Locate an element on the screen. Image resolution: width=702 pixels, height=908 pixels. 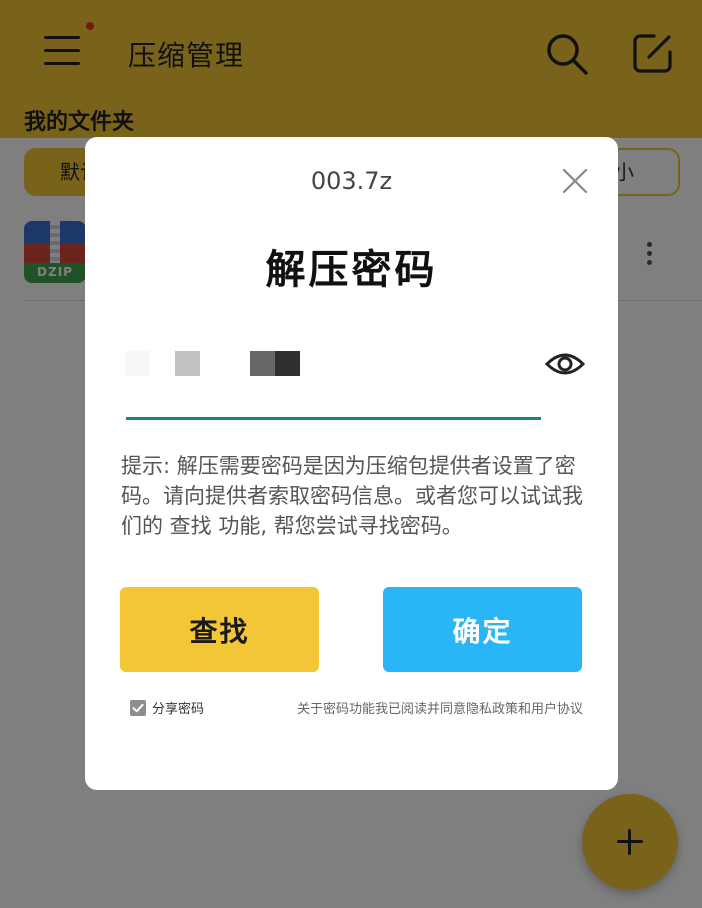
password-input is located at coordinates (335, 374).